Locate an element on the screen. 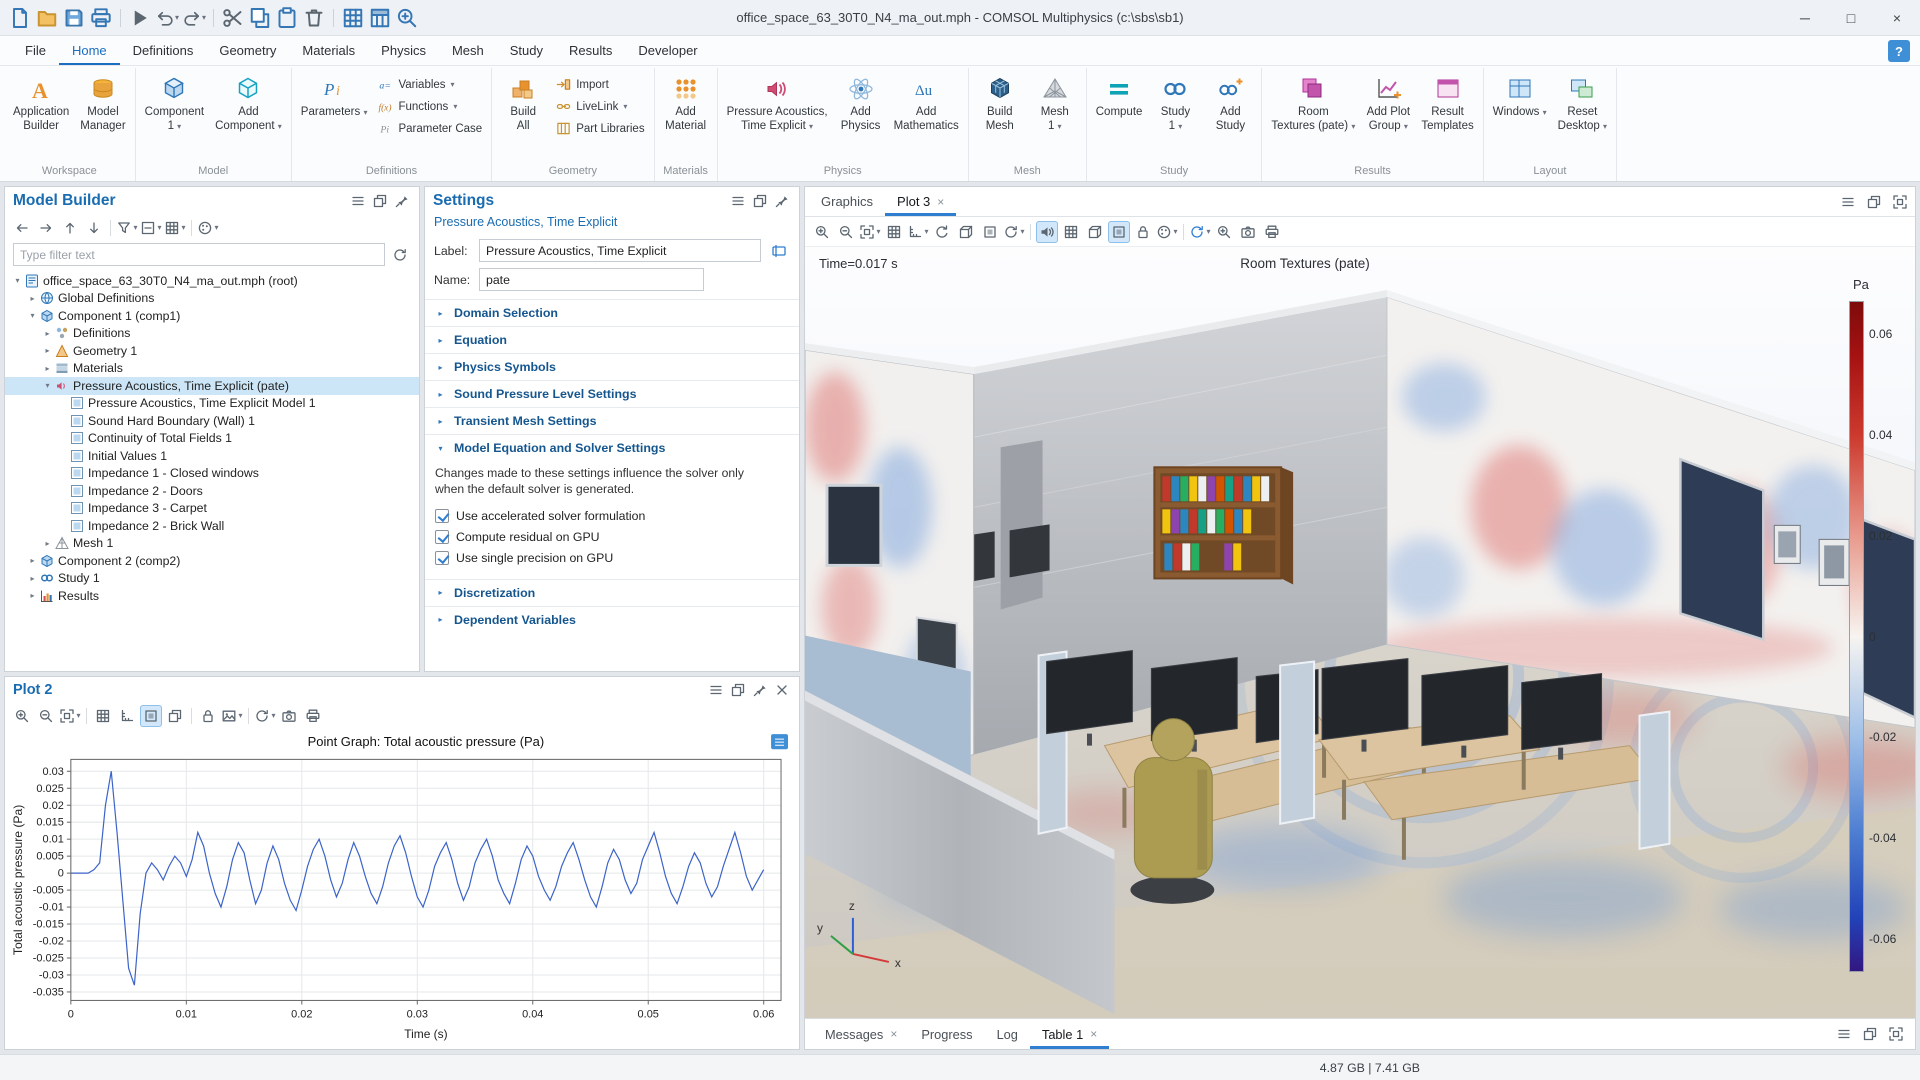  menu-developer: Developer is located at coordinates (667, 50).